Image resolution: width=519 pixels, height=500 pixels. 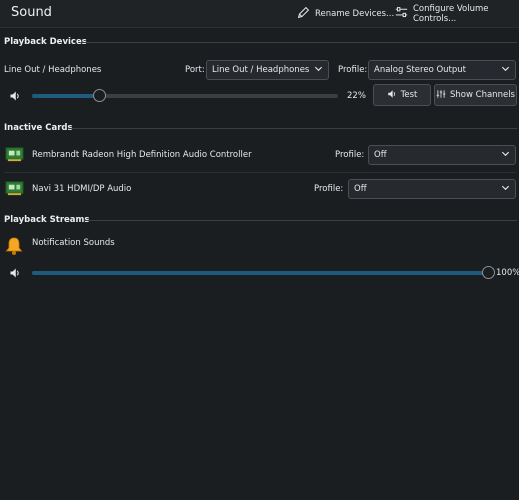 What do you see at coordinates (401, 14) in the screenshot?
I see `sliders-icon` at bounding box center [401, 14].